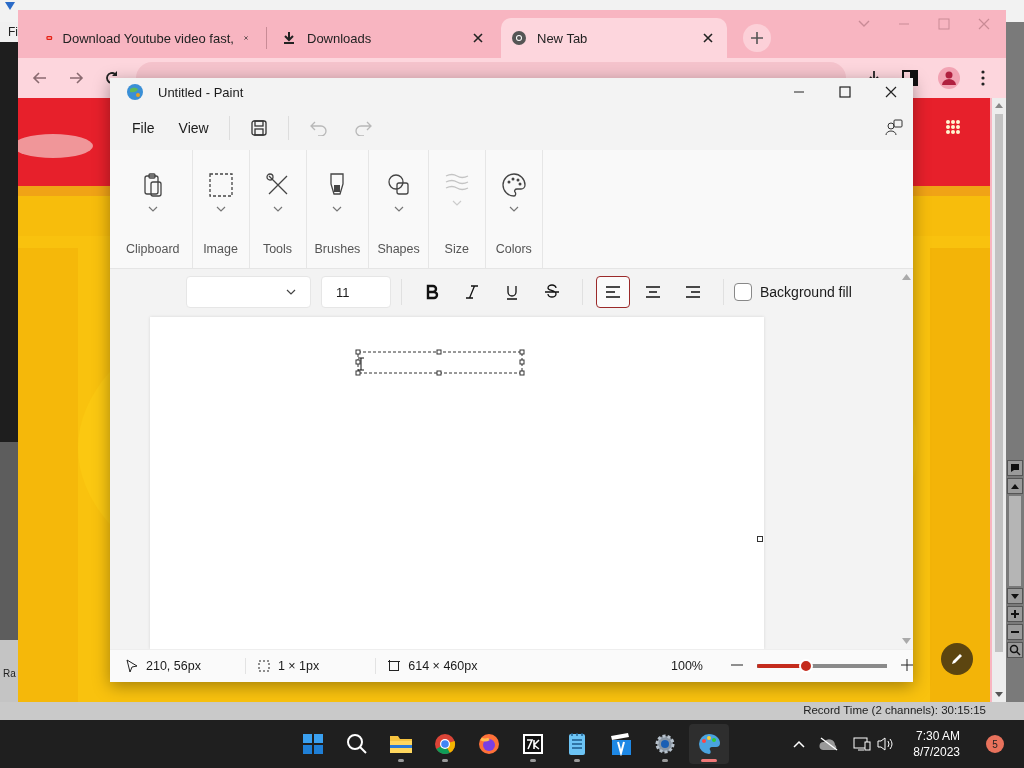  I want to click on menu-item: Fi, so click(13, 32).